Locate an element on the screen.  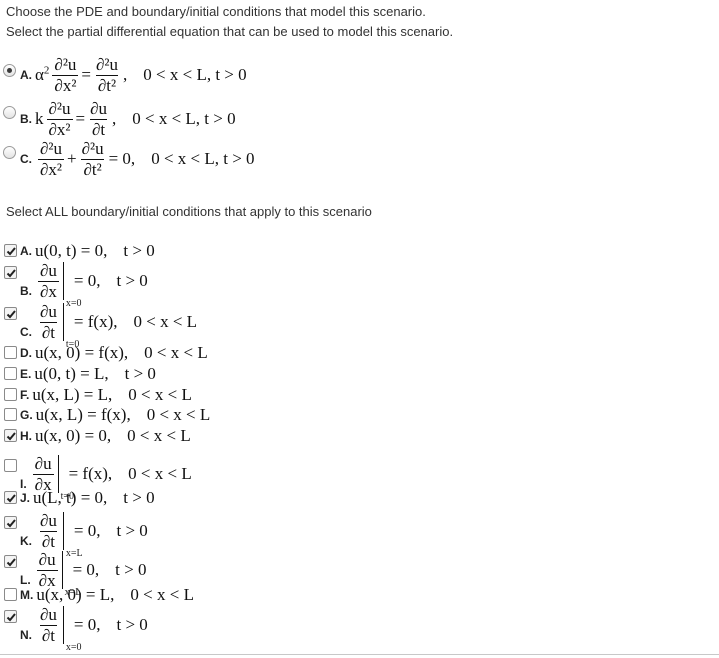
pde-b-coef: k is located at coordinates (39, 119).